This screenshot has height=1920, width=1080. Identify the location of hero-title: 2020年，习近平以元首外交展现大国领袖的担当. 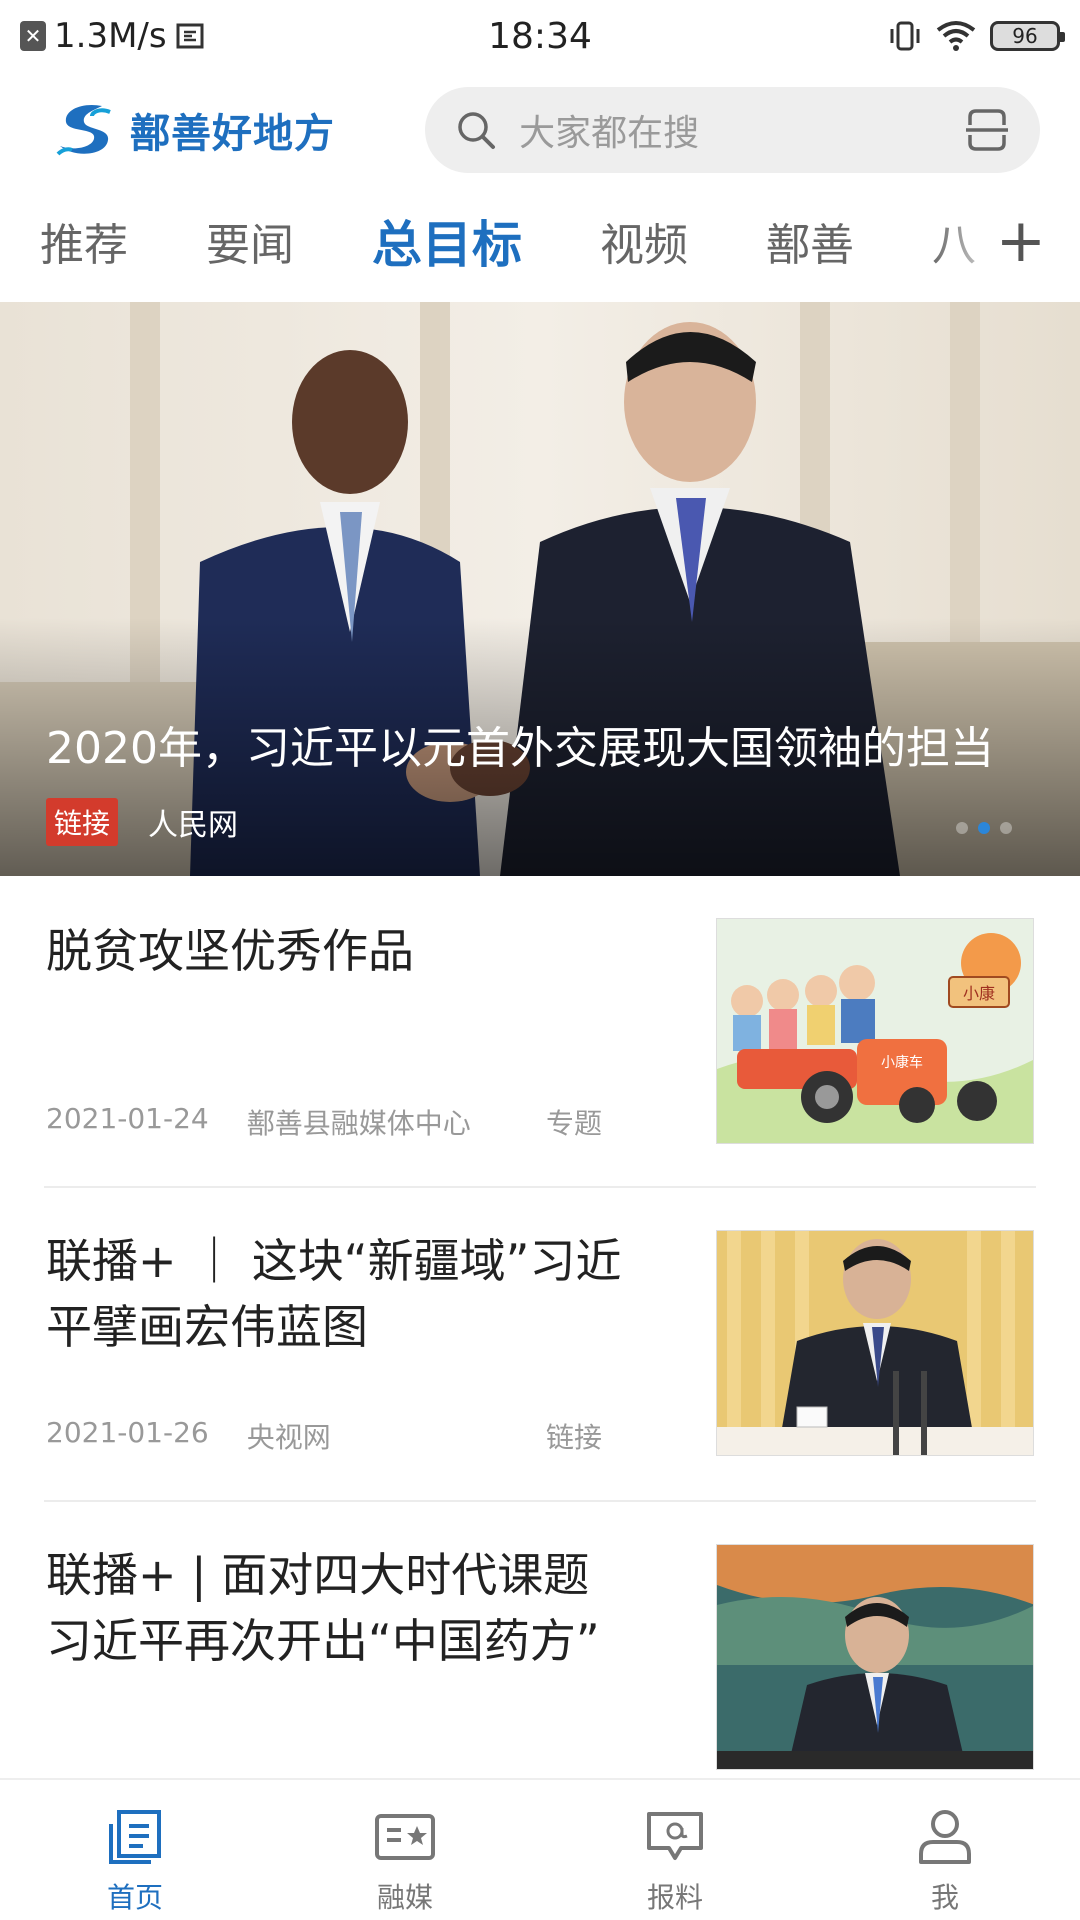
(536, 744).